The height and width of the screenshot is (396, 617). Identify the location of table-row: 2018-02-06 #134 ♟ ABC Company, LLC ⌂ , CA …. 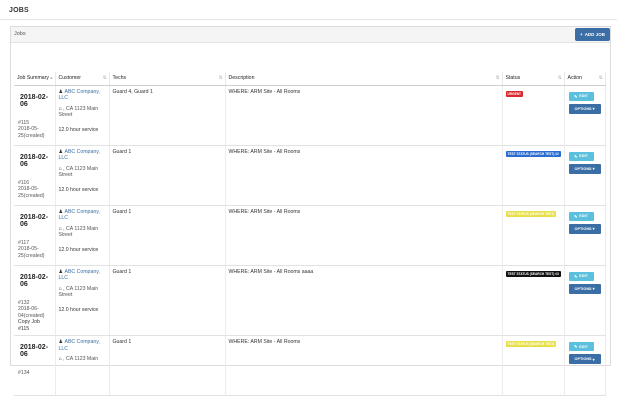
(310, 365).